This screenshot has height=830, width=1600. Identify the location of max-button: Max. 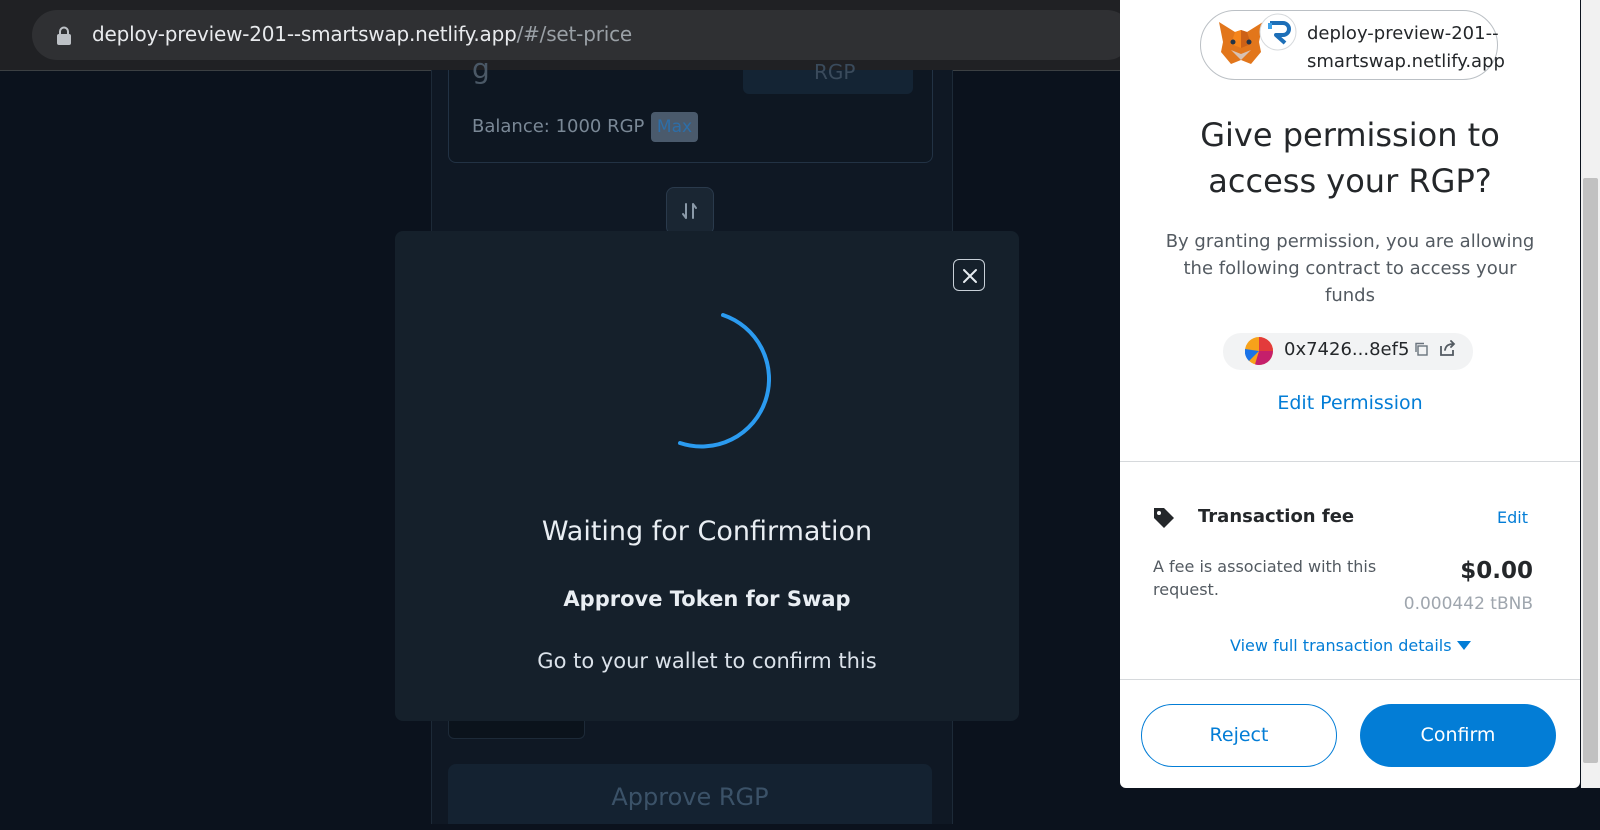
(674, 127).